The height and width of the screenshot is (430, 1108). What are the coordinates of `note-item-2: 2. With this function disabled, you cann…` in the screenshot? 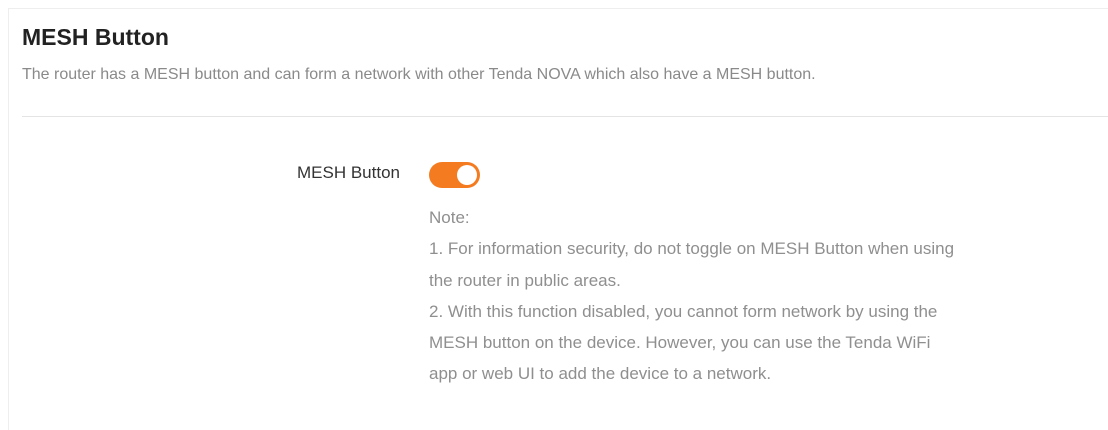 It's located at (683, 342).